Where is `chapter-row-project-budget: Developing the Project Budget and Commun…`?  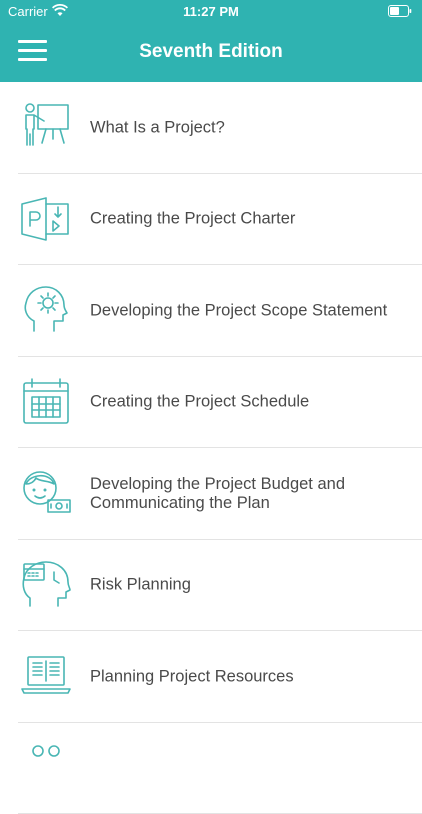 chapter-row-project-budget: Developing the Project Budget and Commun… is located at coordinates (211, 494).